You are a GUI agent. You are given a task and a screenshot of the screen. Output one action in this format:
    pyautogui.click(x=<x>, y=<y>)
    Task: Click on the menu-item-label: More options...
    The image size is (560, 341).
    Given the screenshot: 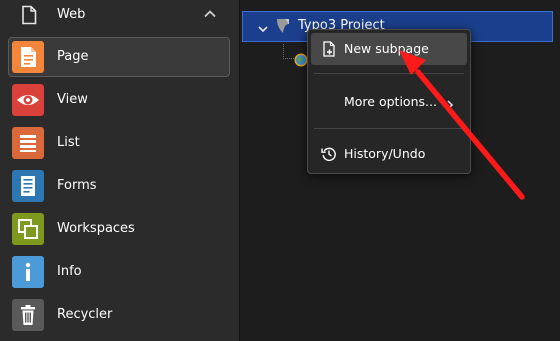 What is the action you would take?
    pyautogui.click(x=390, y=101)
    